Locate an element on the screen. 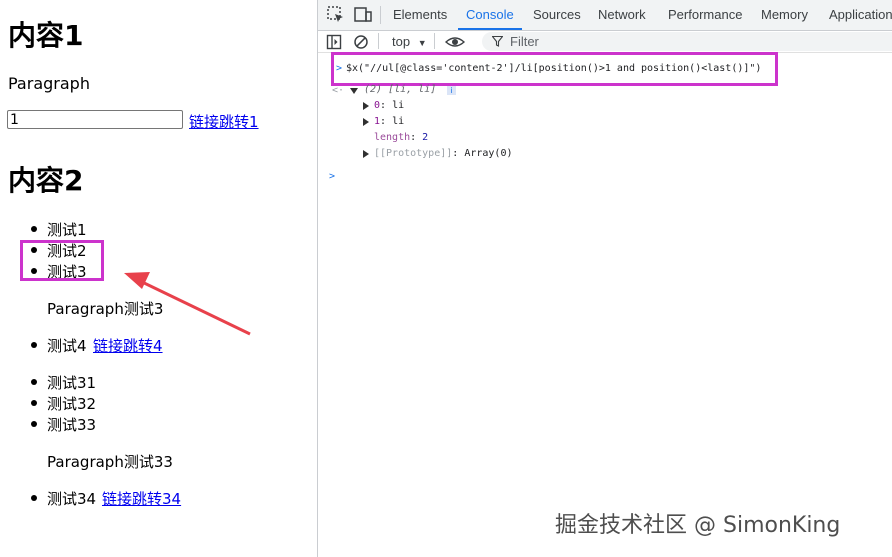 Image resolution: width=892 pixels, height=557 pixels. prompt-chevron-icon: > is located at coordinates (339, 68).